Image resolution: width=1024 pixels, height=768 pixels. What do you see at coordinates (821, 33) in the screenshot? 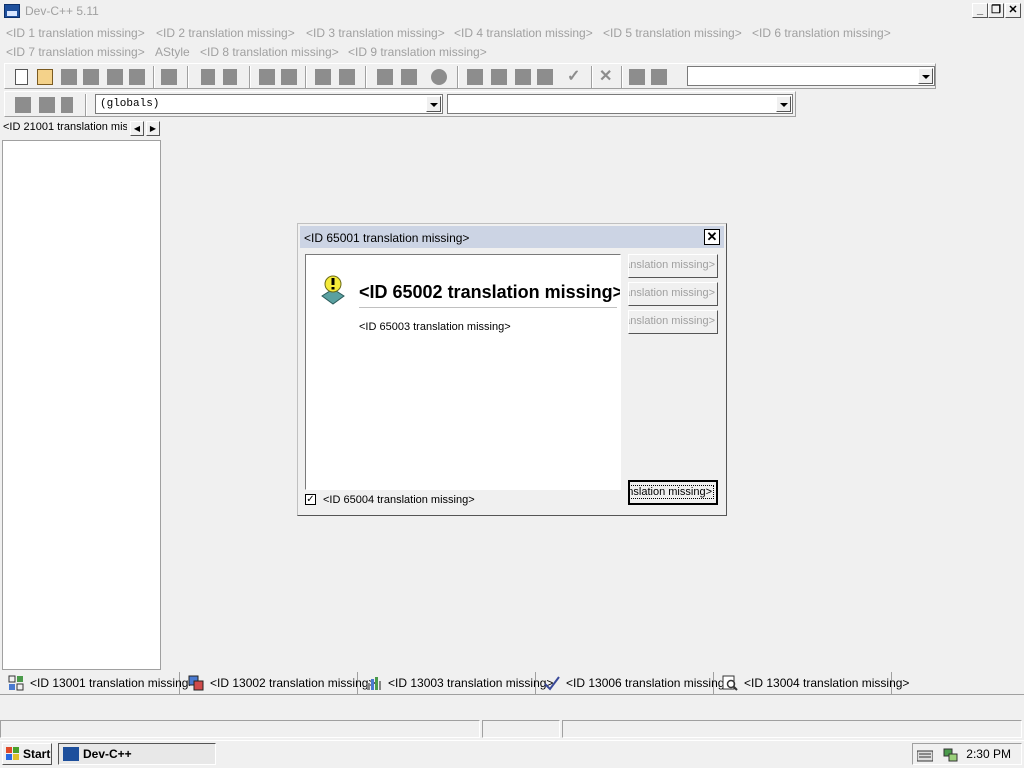
I see `menu-item-id6: <ID 6 translation missing>` at bounding box center [821, 33].